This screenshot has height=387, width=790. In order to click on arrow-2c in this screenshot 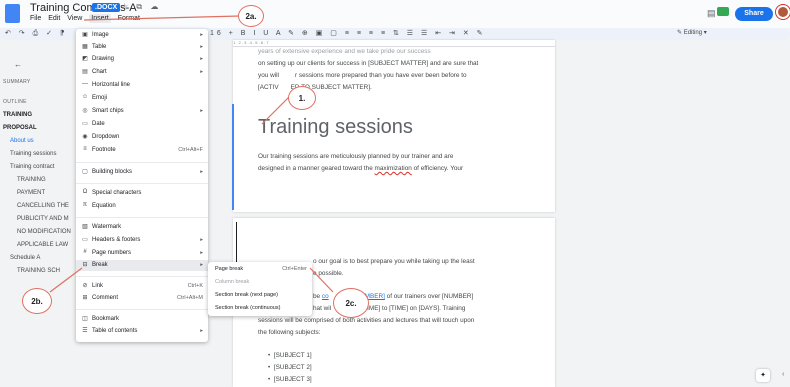, I will do `click(321, 280)`.